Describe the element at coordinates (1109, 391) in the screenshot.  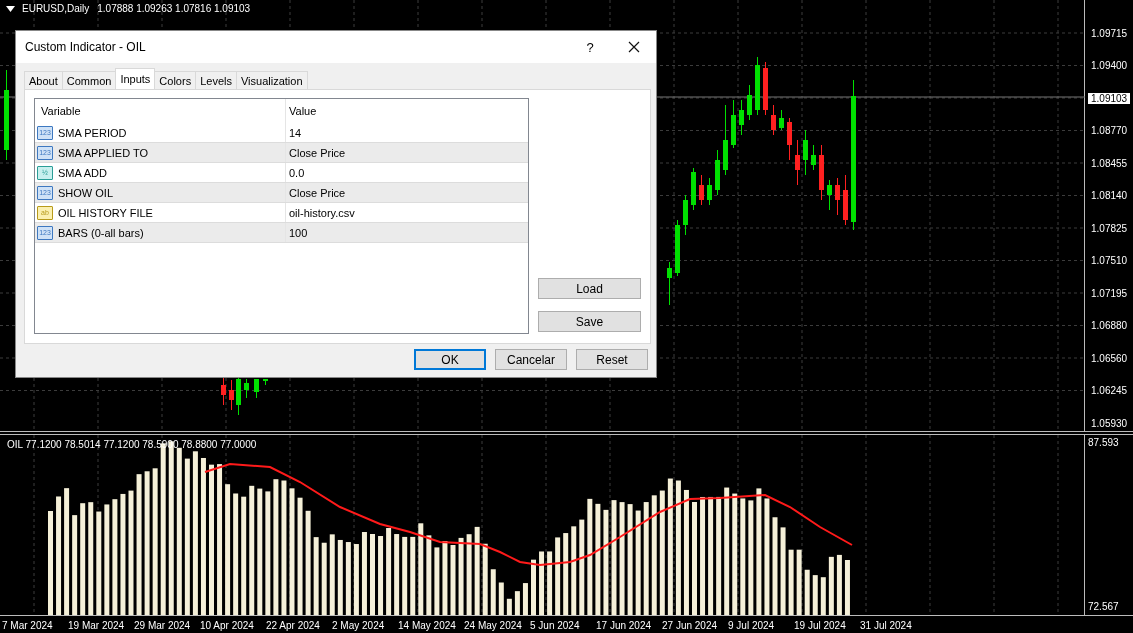
I see `price-label: 1.06245` at that location.